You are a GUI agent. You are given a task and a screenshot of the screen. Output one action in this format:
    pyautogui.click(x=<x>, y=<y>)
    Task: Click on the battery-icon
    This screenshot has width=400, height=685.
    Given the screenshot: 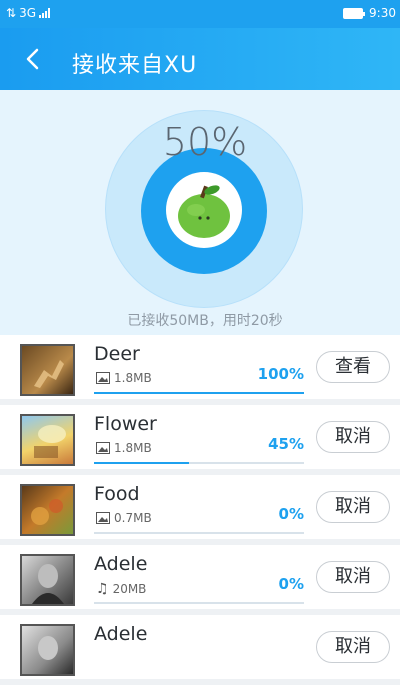 What is the action you would take?
    pyautogui.click(x=354, y=13)
    